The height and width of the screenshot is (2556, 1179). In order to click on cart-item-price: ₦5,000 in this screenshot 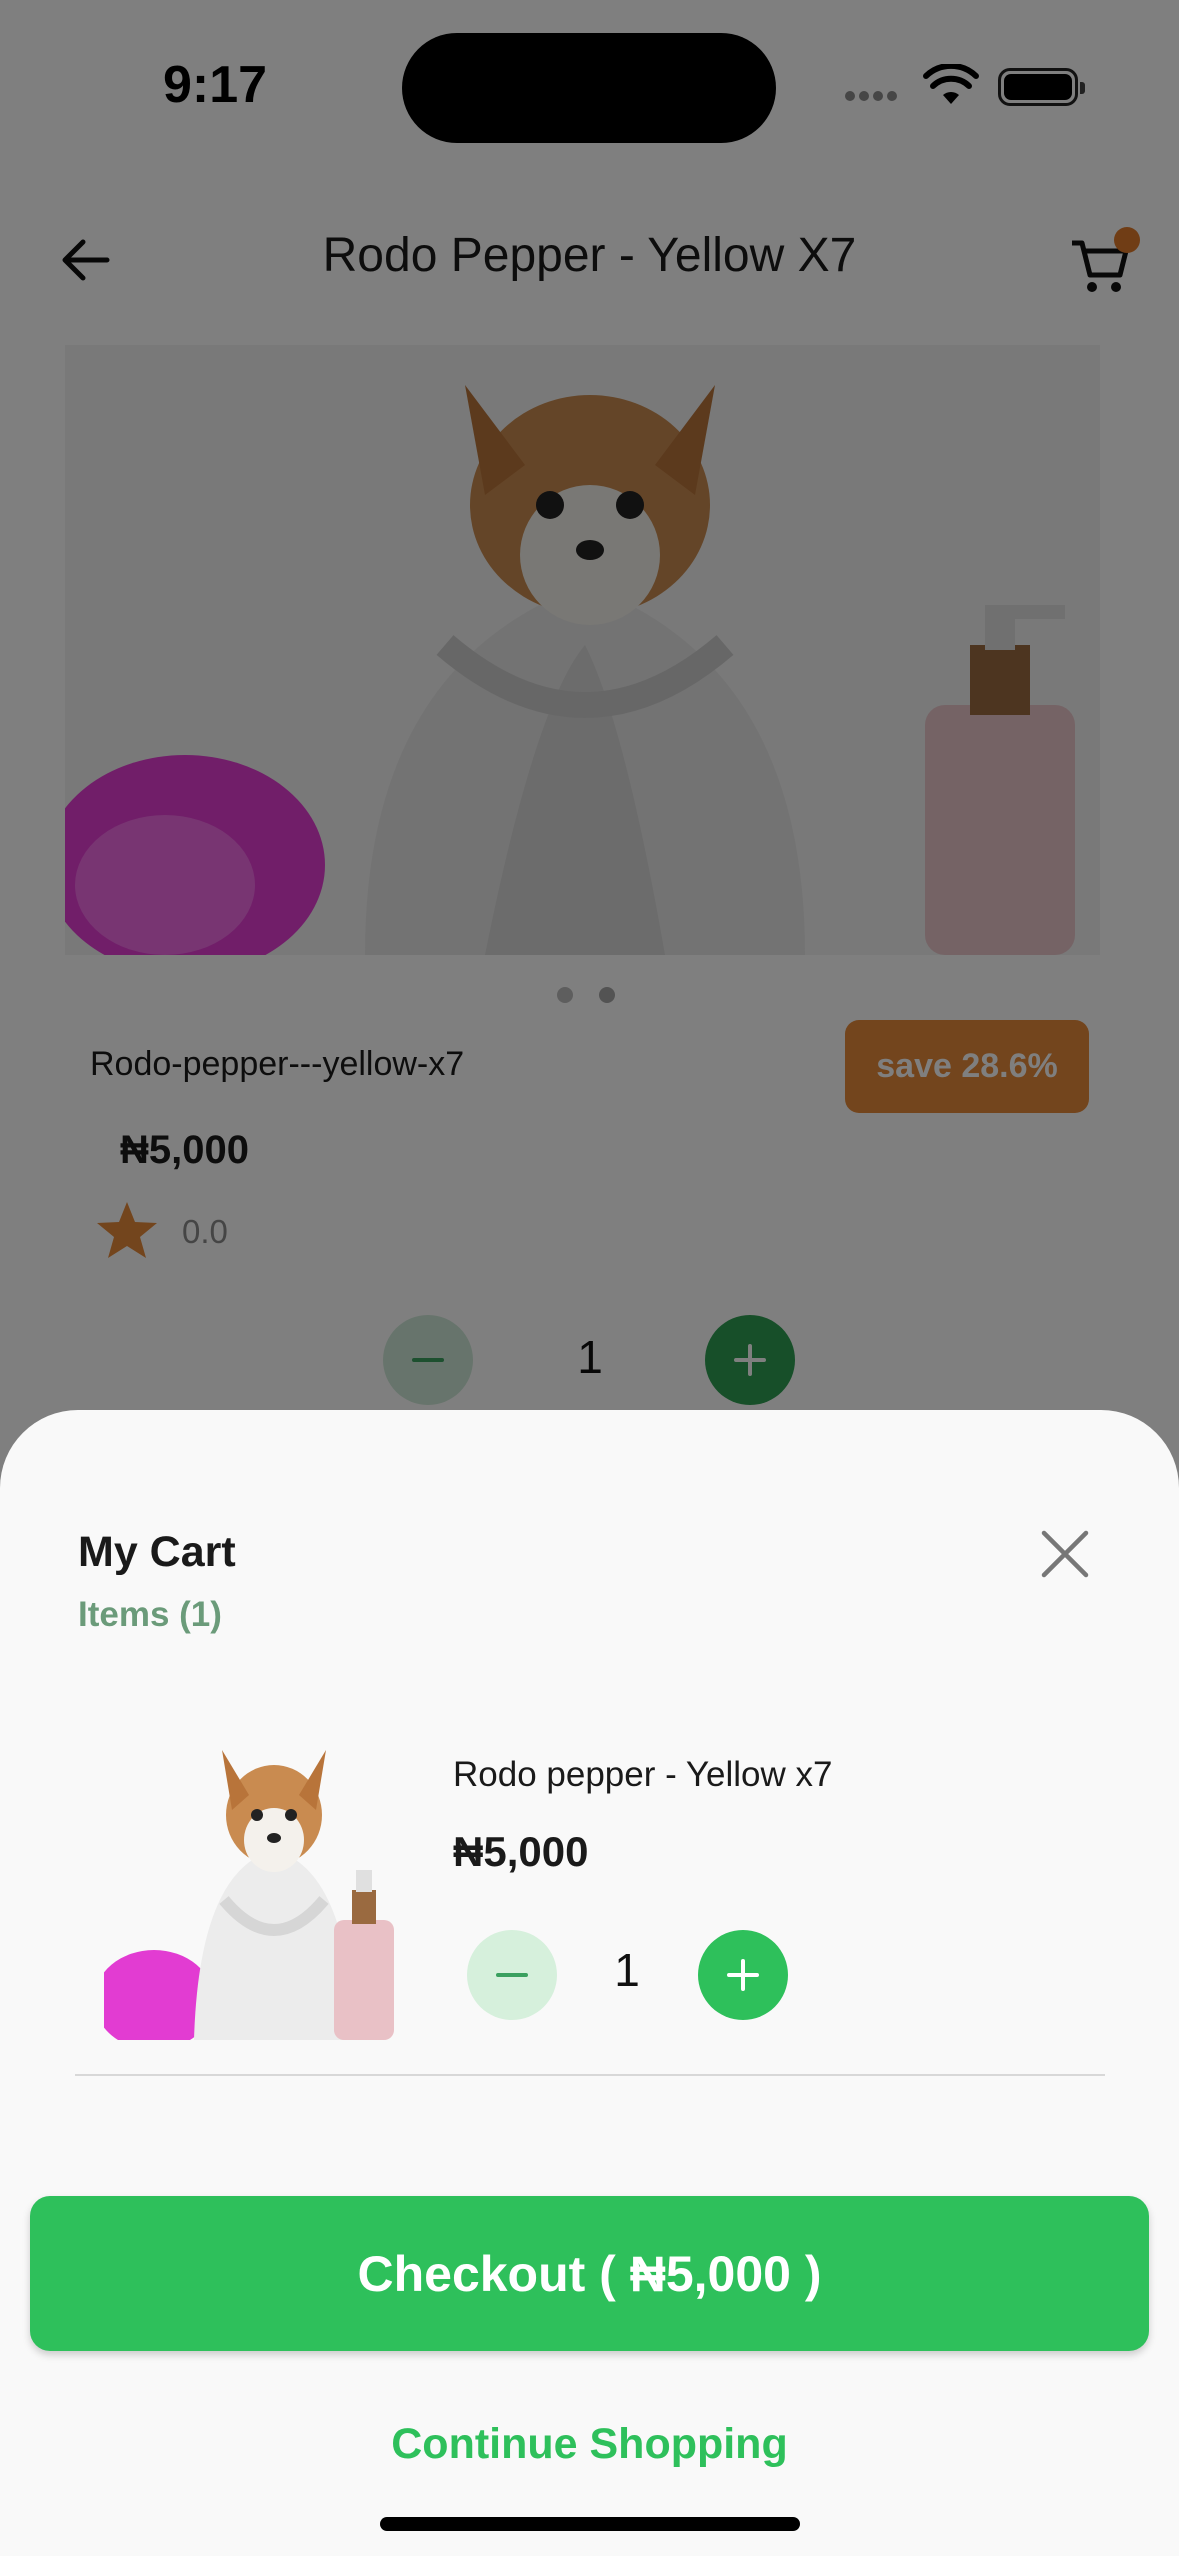, I will do `click(521, 1851)`.